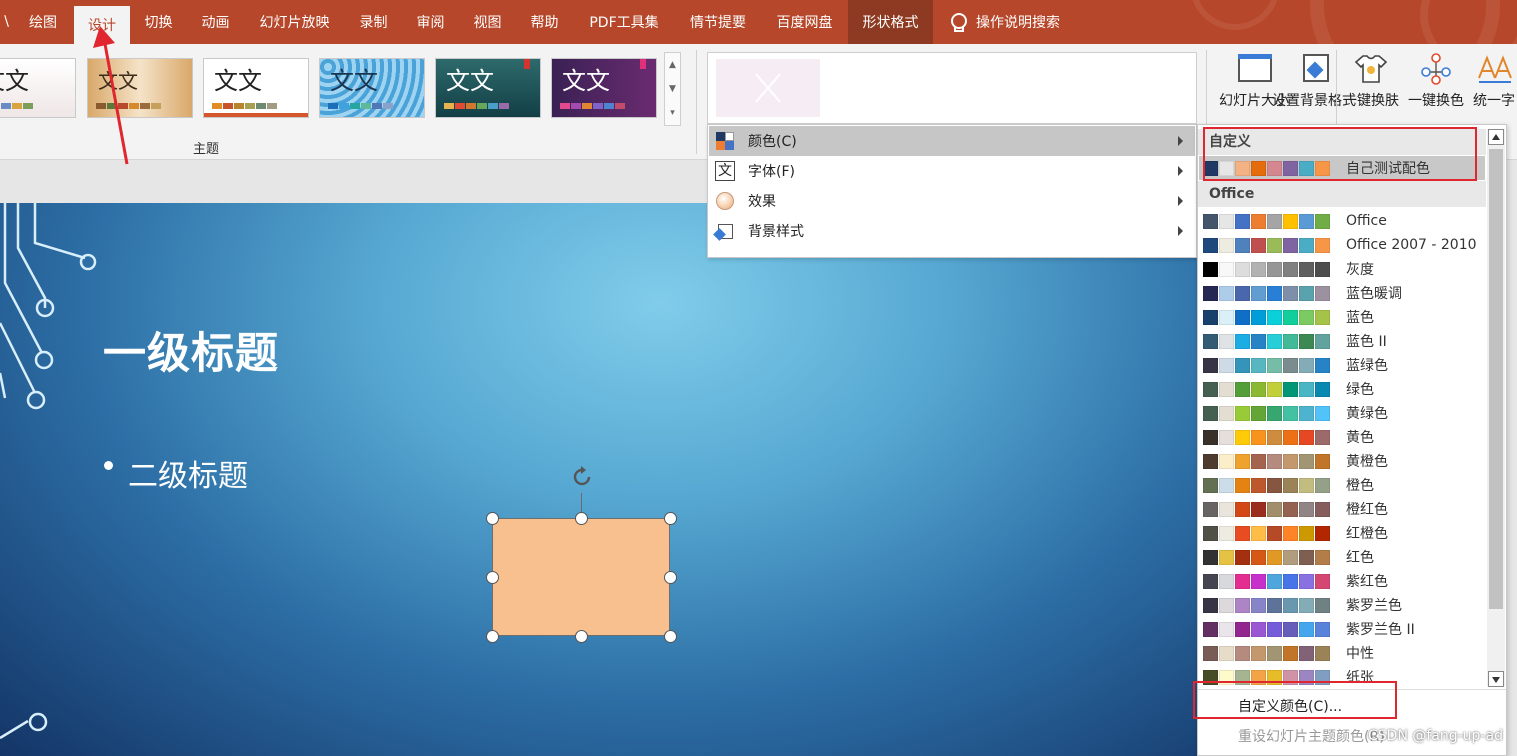  I want to click on one-click-color-button: 一键换色, so click(1436, 81).